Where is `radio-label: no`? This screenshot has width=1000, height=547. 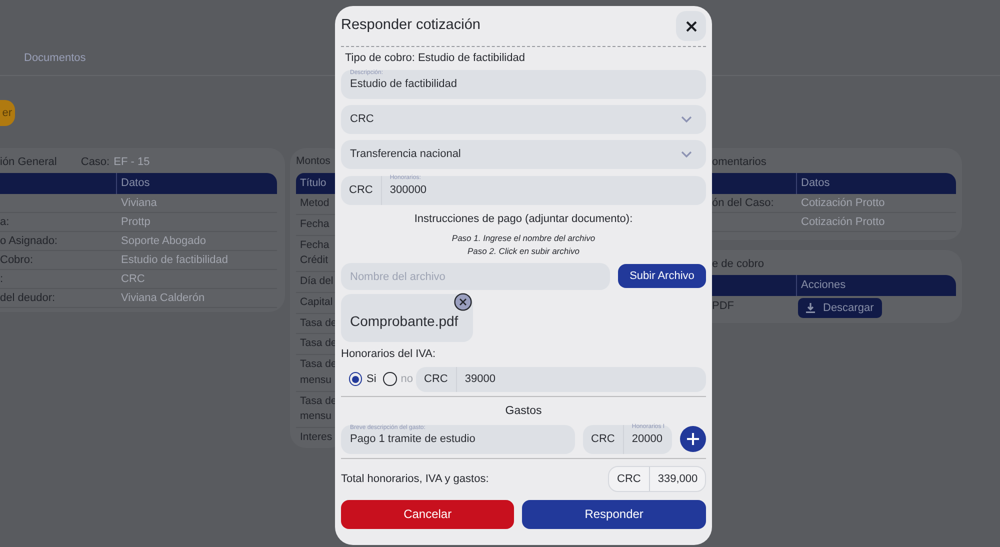
radio-label: no is located at coordinates (406, 379).